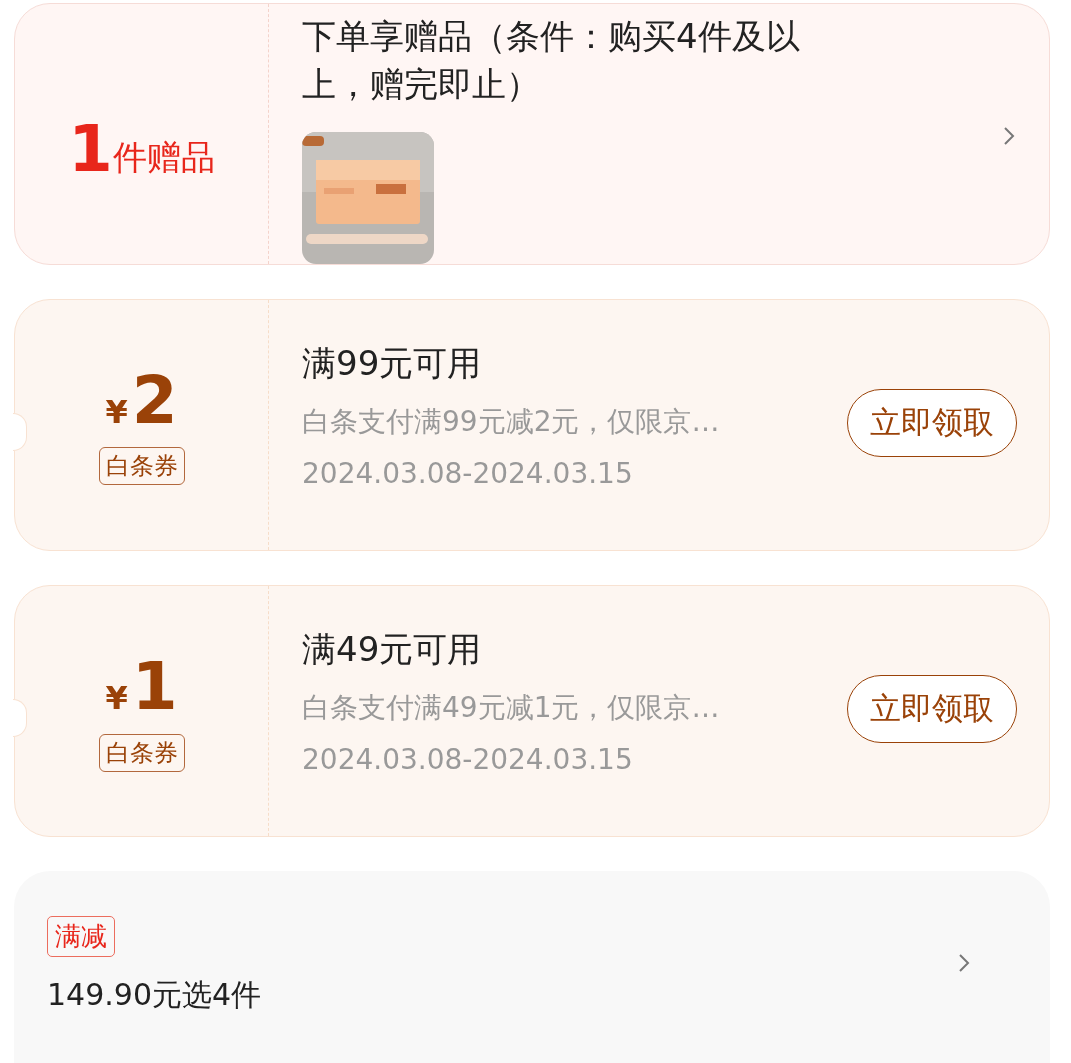 The height and width of the screenshot is (1063, 1071). I want to click on gift-count-label: 件赠品, so click(163, 158).